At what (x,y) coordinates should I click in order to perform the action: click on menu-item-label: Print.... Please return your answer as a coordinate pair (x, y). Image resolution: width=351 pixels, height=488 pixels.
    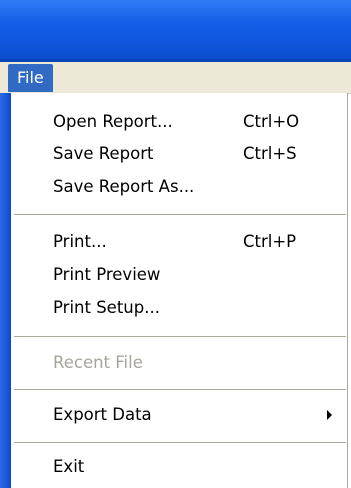
    Looking at the image, I should click on (80, 241).